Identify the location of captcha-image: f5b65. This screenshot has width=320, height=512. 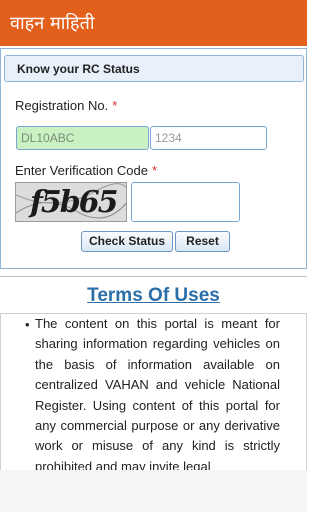
(71, 202).